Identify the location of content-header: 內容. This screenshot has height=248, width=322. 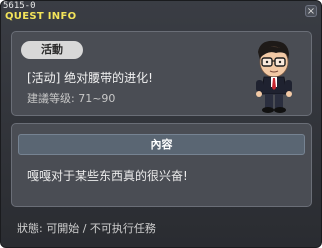
(161, 144).